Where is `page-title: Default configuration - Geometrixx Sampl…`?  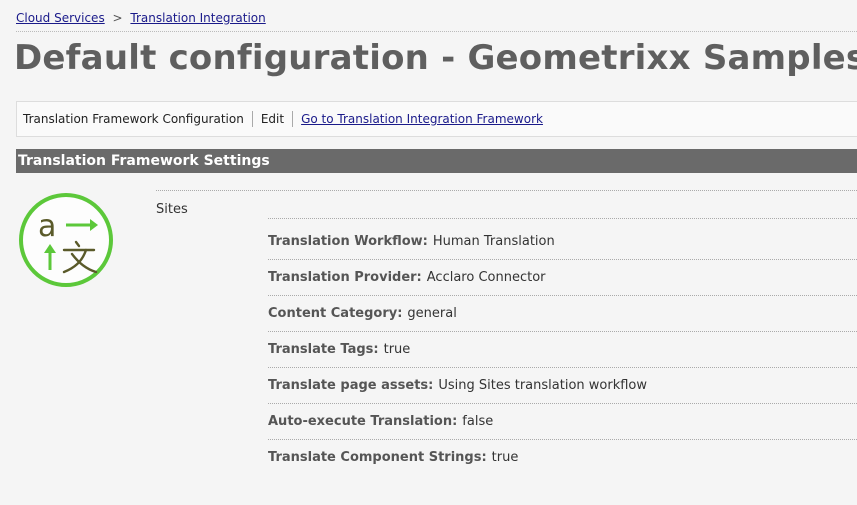
page-title: Default configuration - Geometrixx Sampl… is located at coordinates (435, 58).